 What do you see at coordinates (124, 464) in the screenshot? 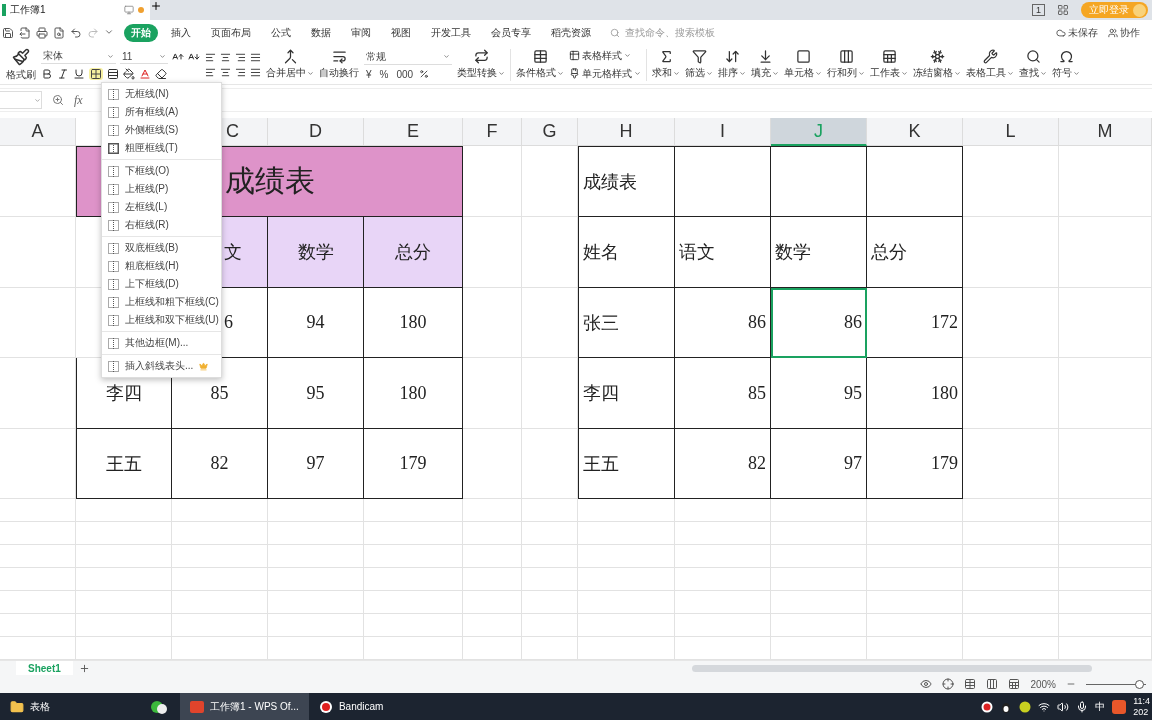
I see `table-cell: 王五` at bounding box center [124, 464].